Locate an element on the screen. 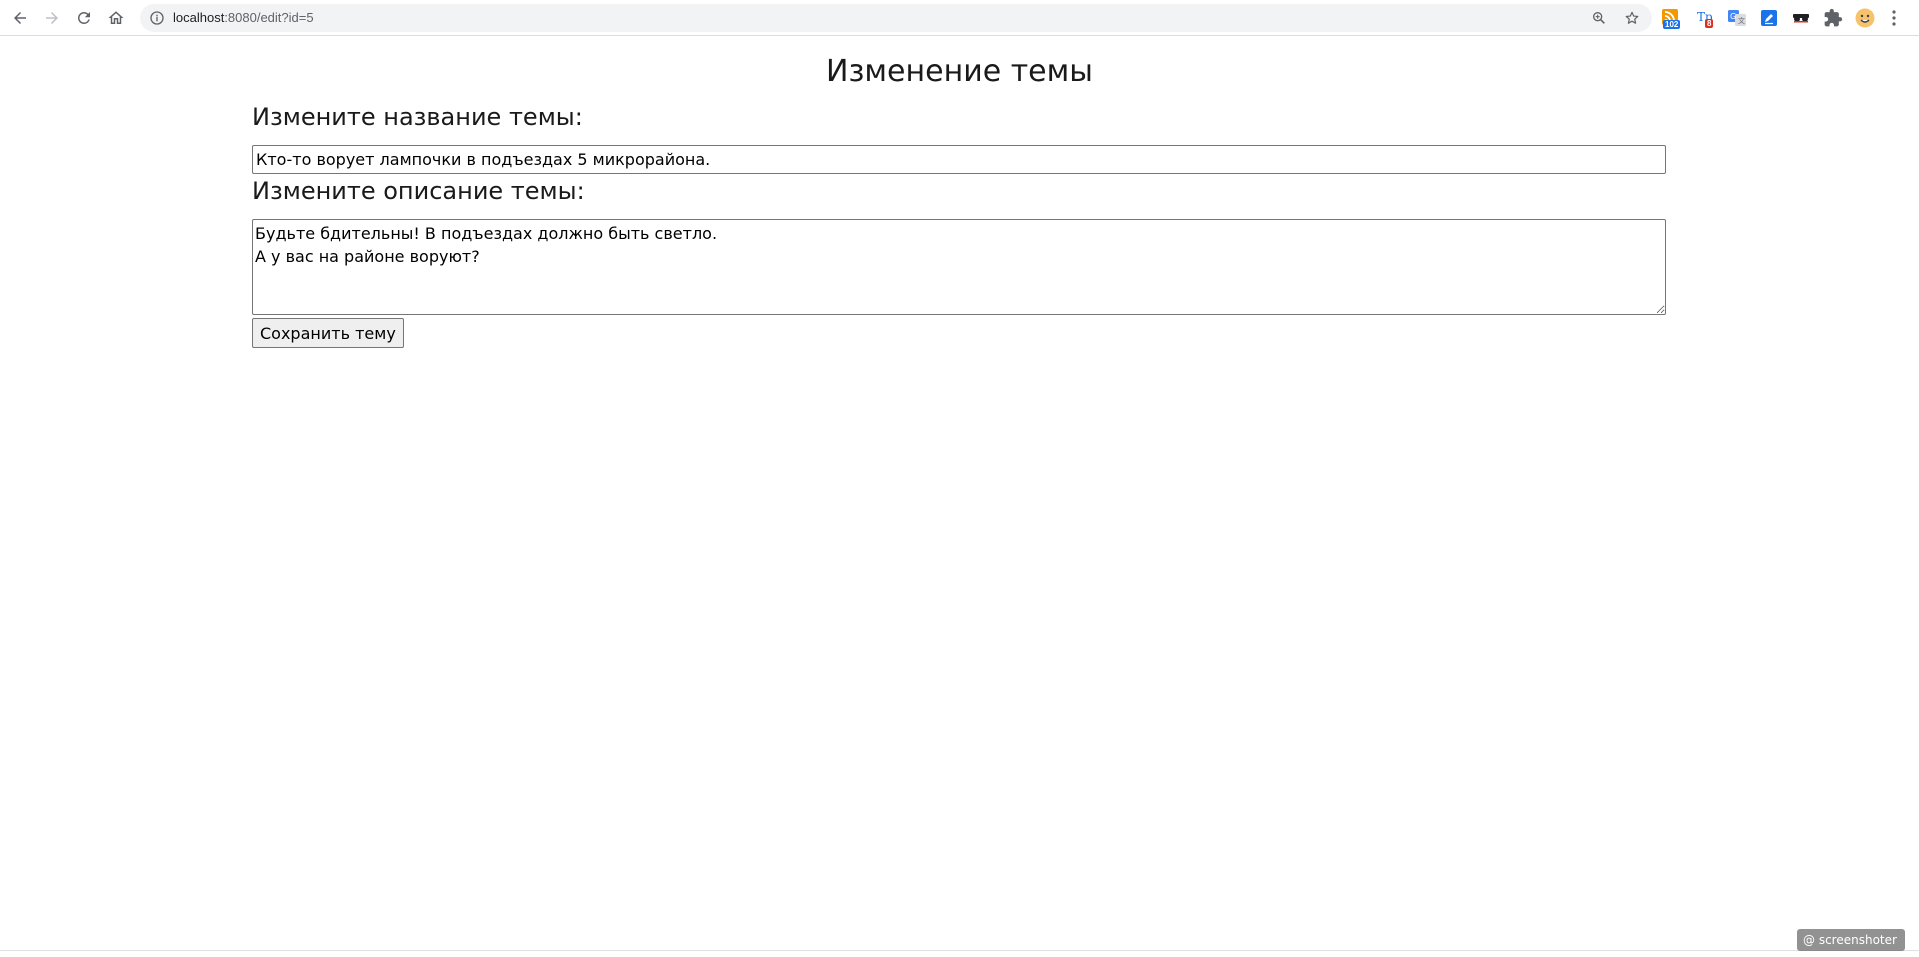 The image size is (1919, 957). rss-badge: 102 is located at coordinates (1672, 24).